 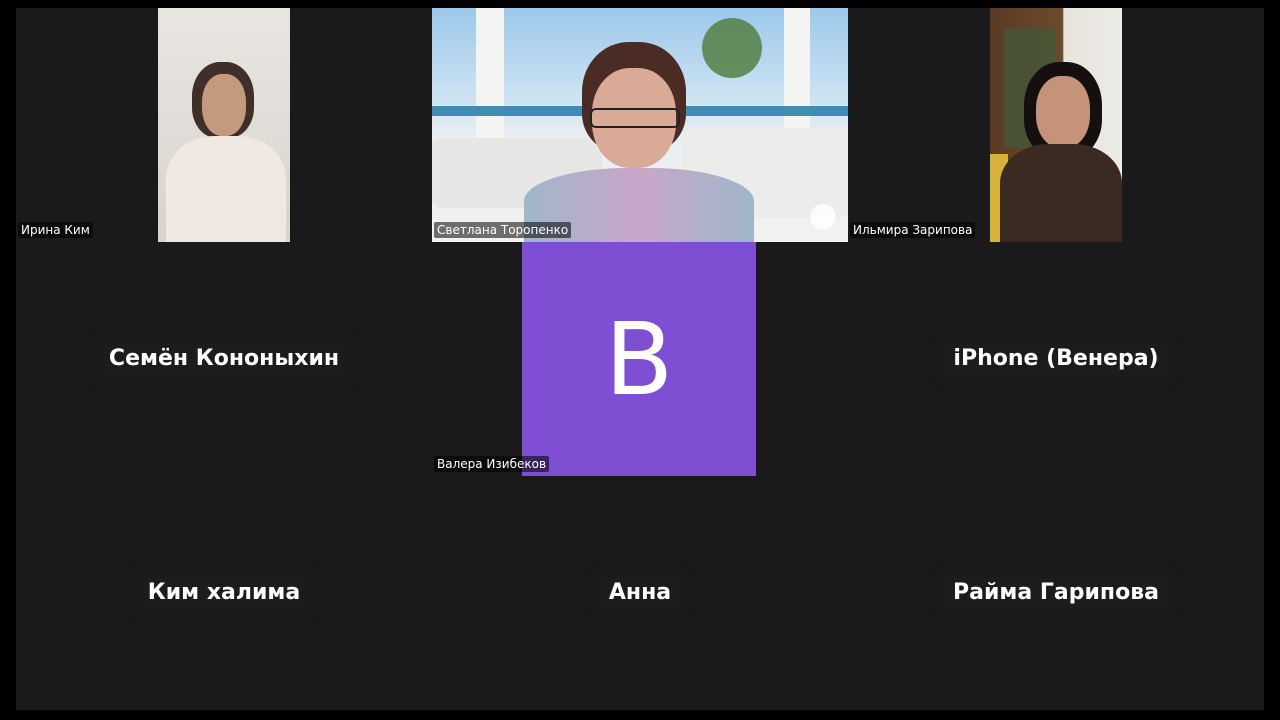 What do you see at coordinates (913, 230) in the screenshot?
I see `participant-name-label: Ильмира Зарипова` at bounding box center [913, 230].